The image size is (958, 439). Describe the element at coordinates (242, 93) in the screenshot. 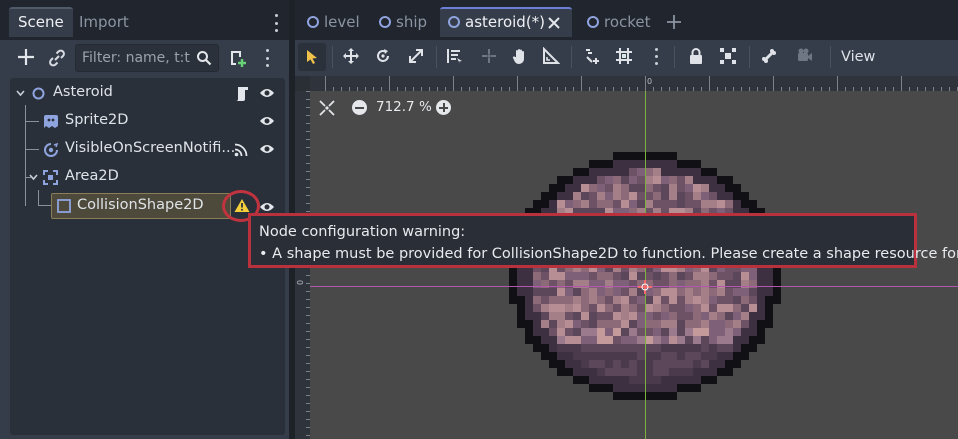

I see `script-icon` at that location.